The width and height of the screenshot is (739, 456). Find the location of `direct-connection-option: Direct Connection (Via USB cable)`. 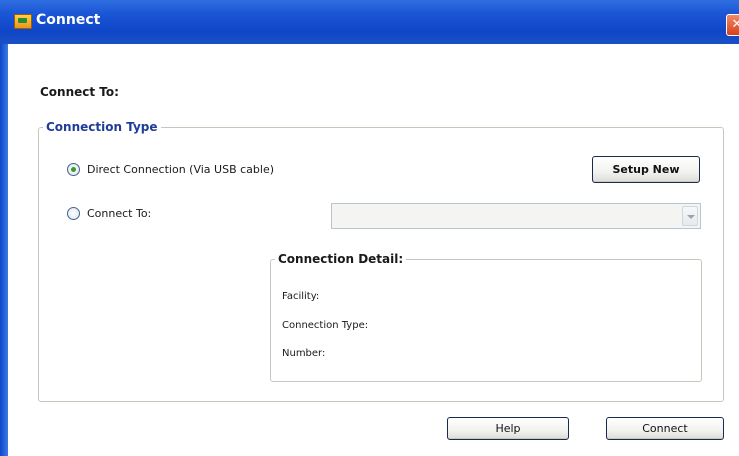

direct-connection-option: Direct Connection (Via USB cable) is located at coordinates (170, 169).